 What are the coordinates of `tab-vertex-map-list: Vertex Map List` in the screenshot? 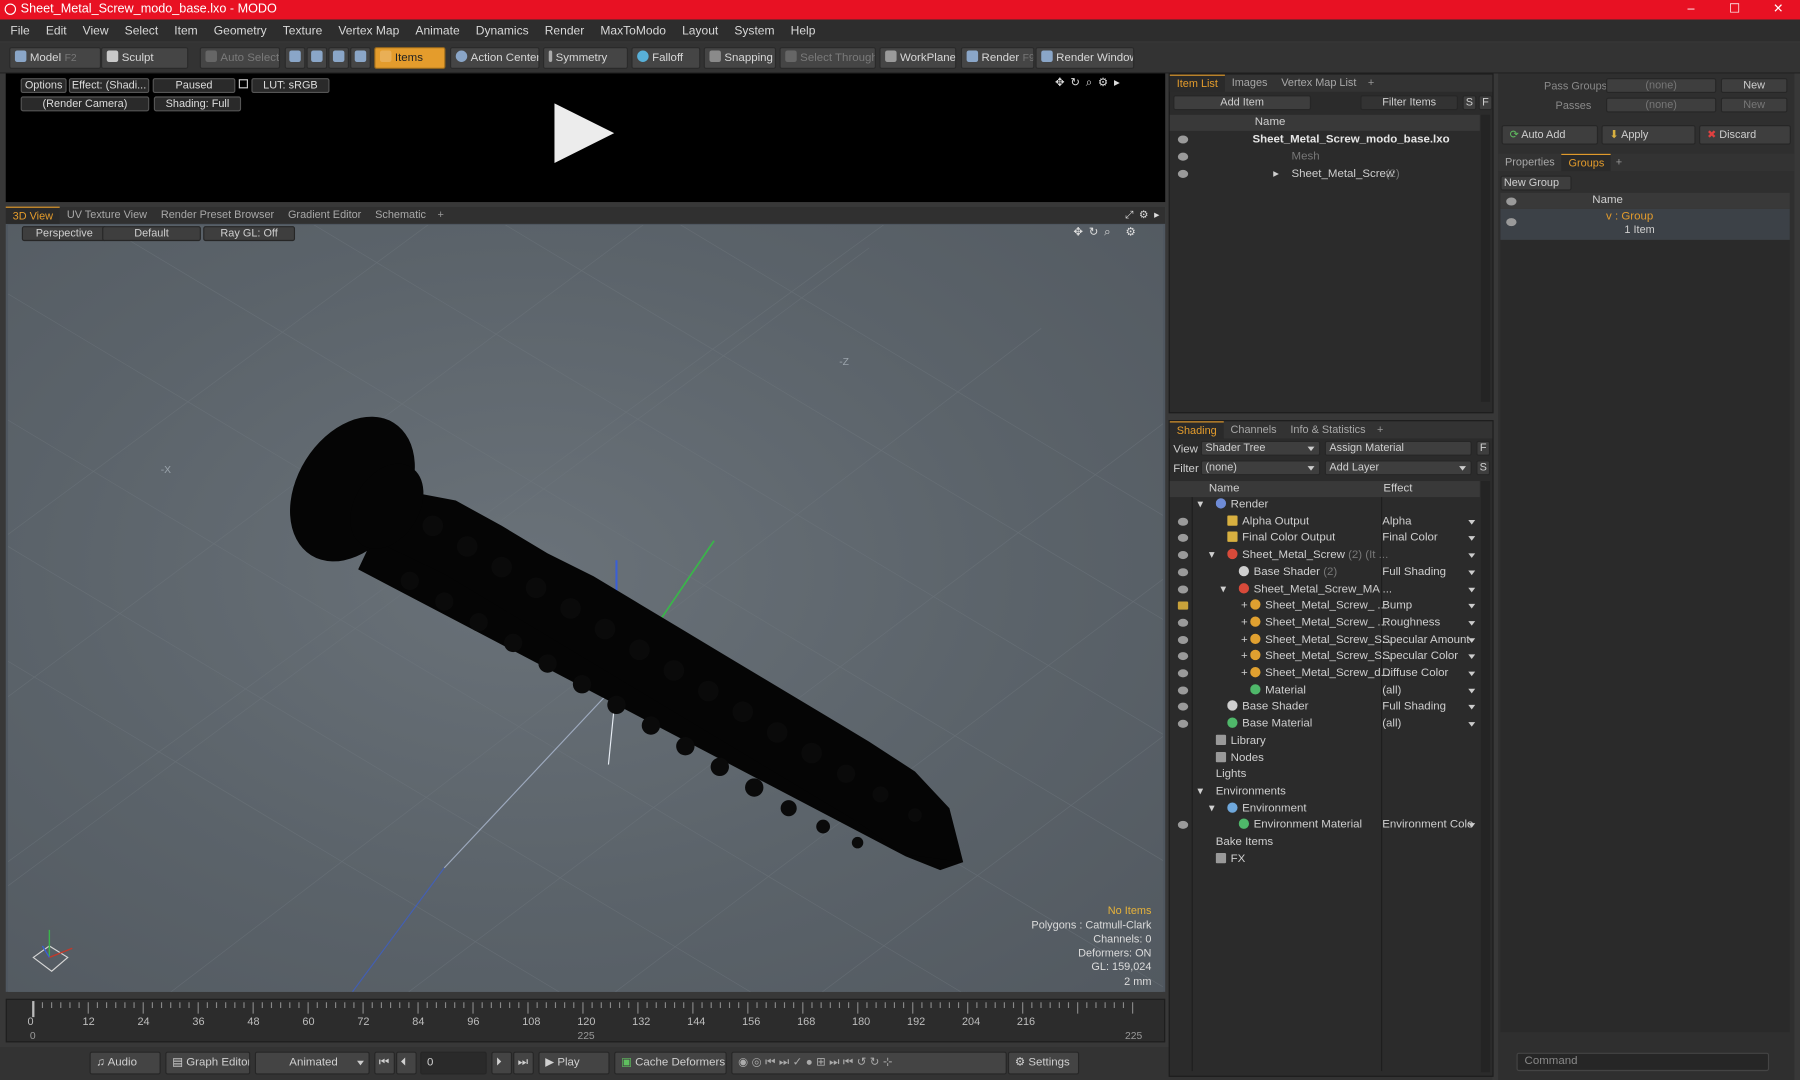 It's located at (1318, 83).